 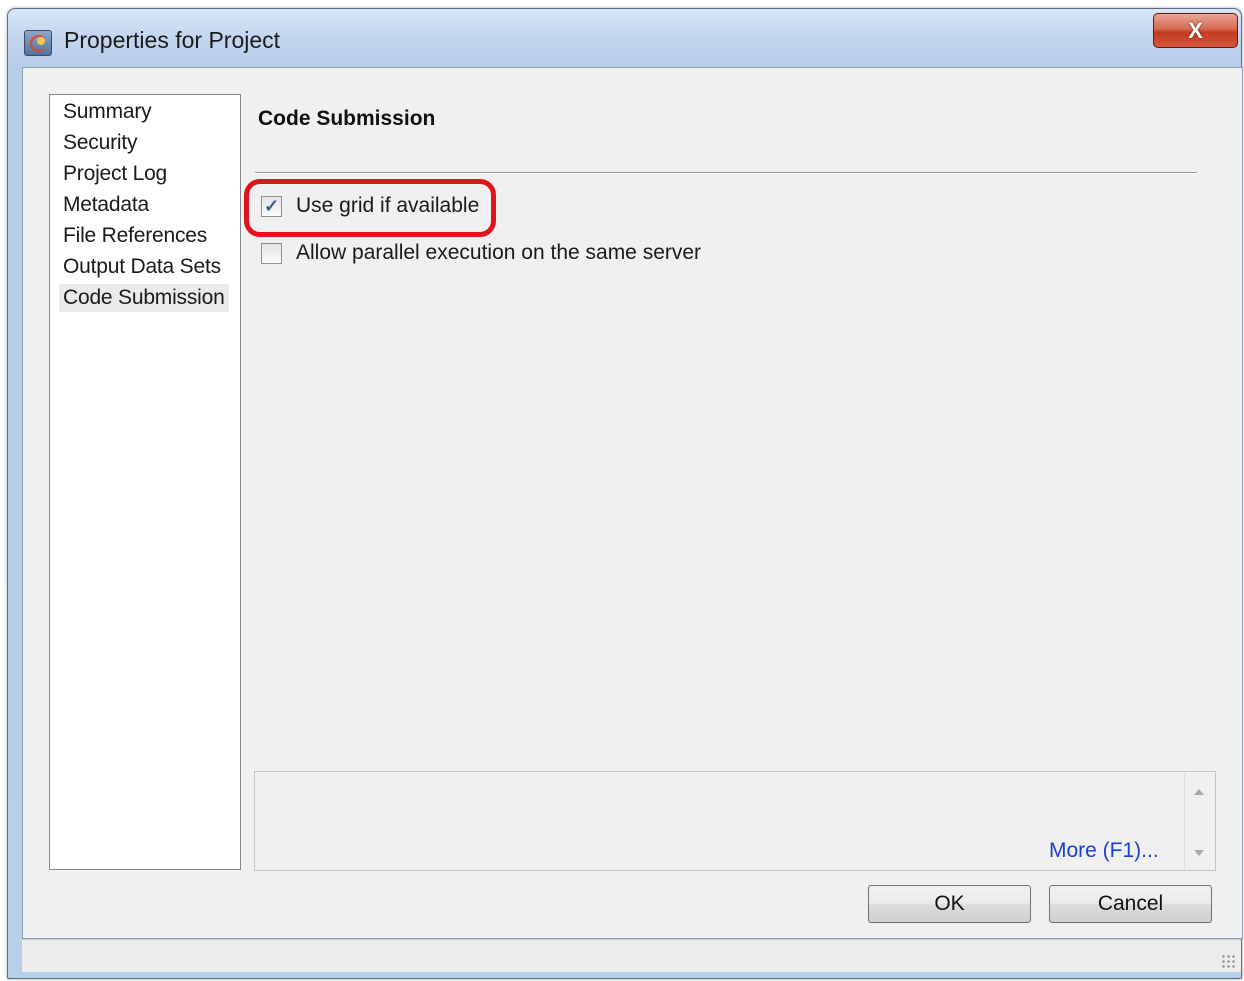 What do you see at coordinates (631, 955) in the screenshot?
I see `status-bar` at bounding box center [631, 955].